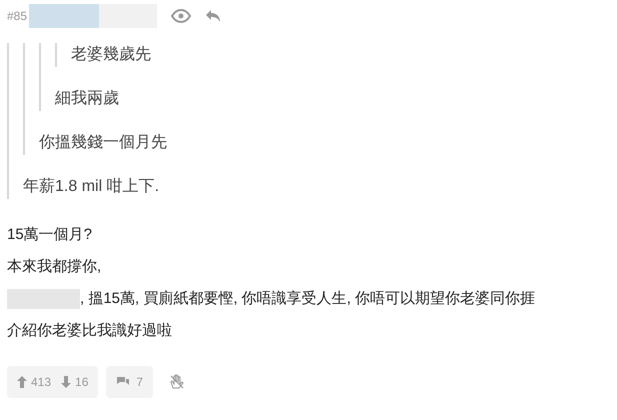 The image size is (617, 420). I want to click on post-text: 15萬一個月?, so click(49, 234).